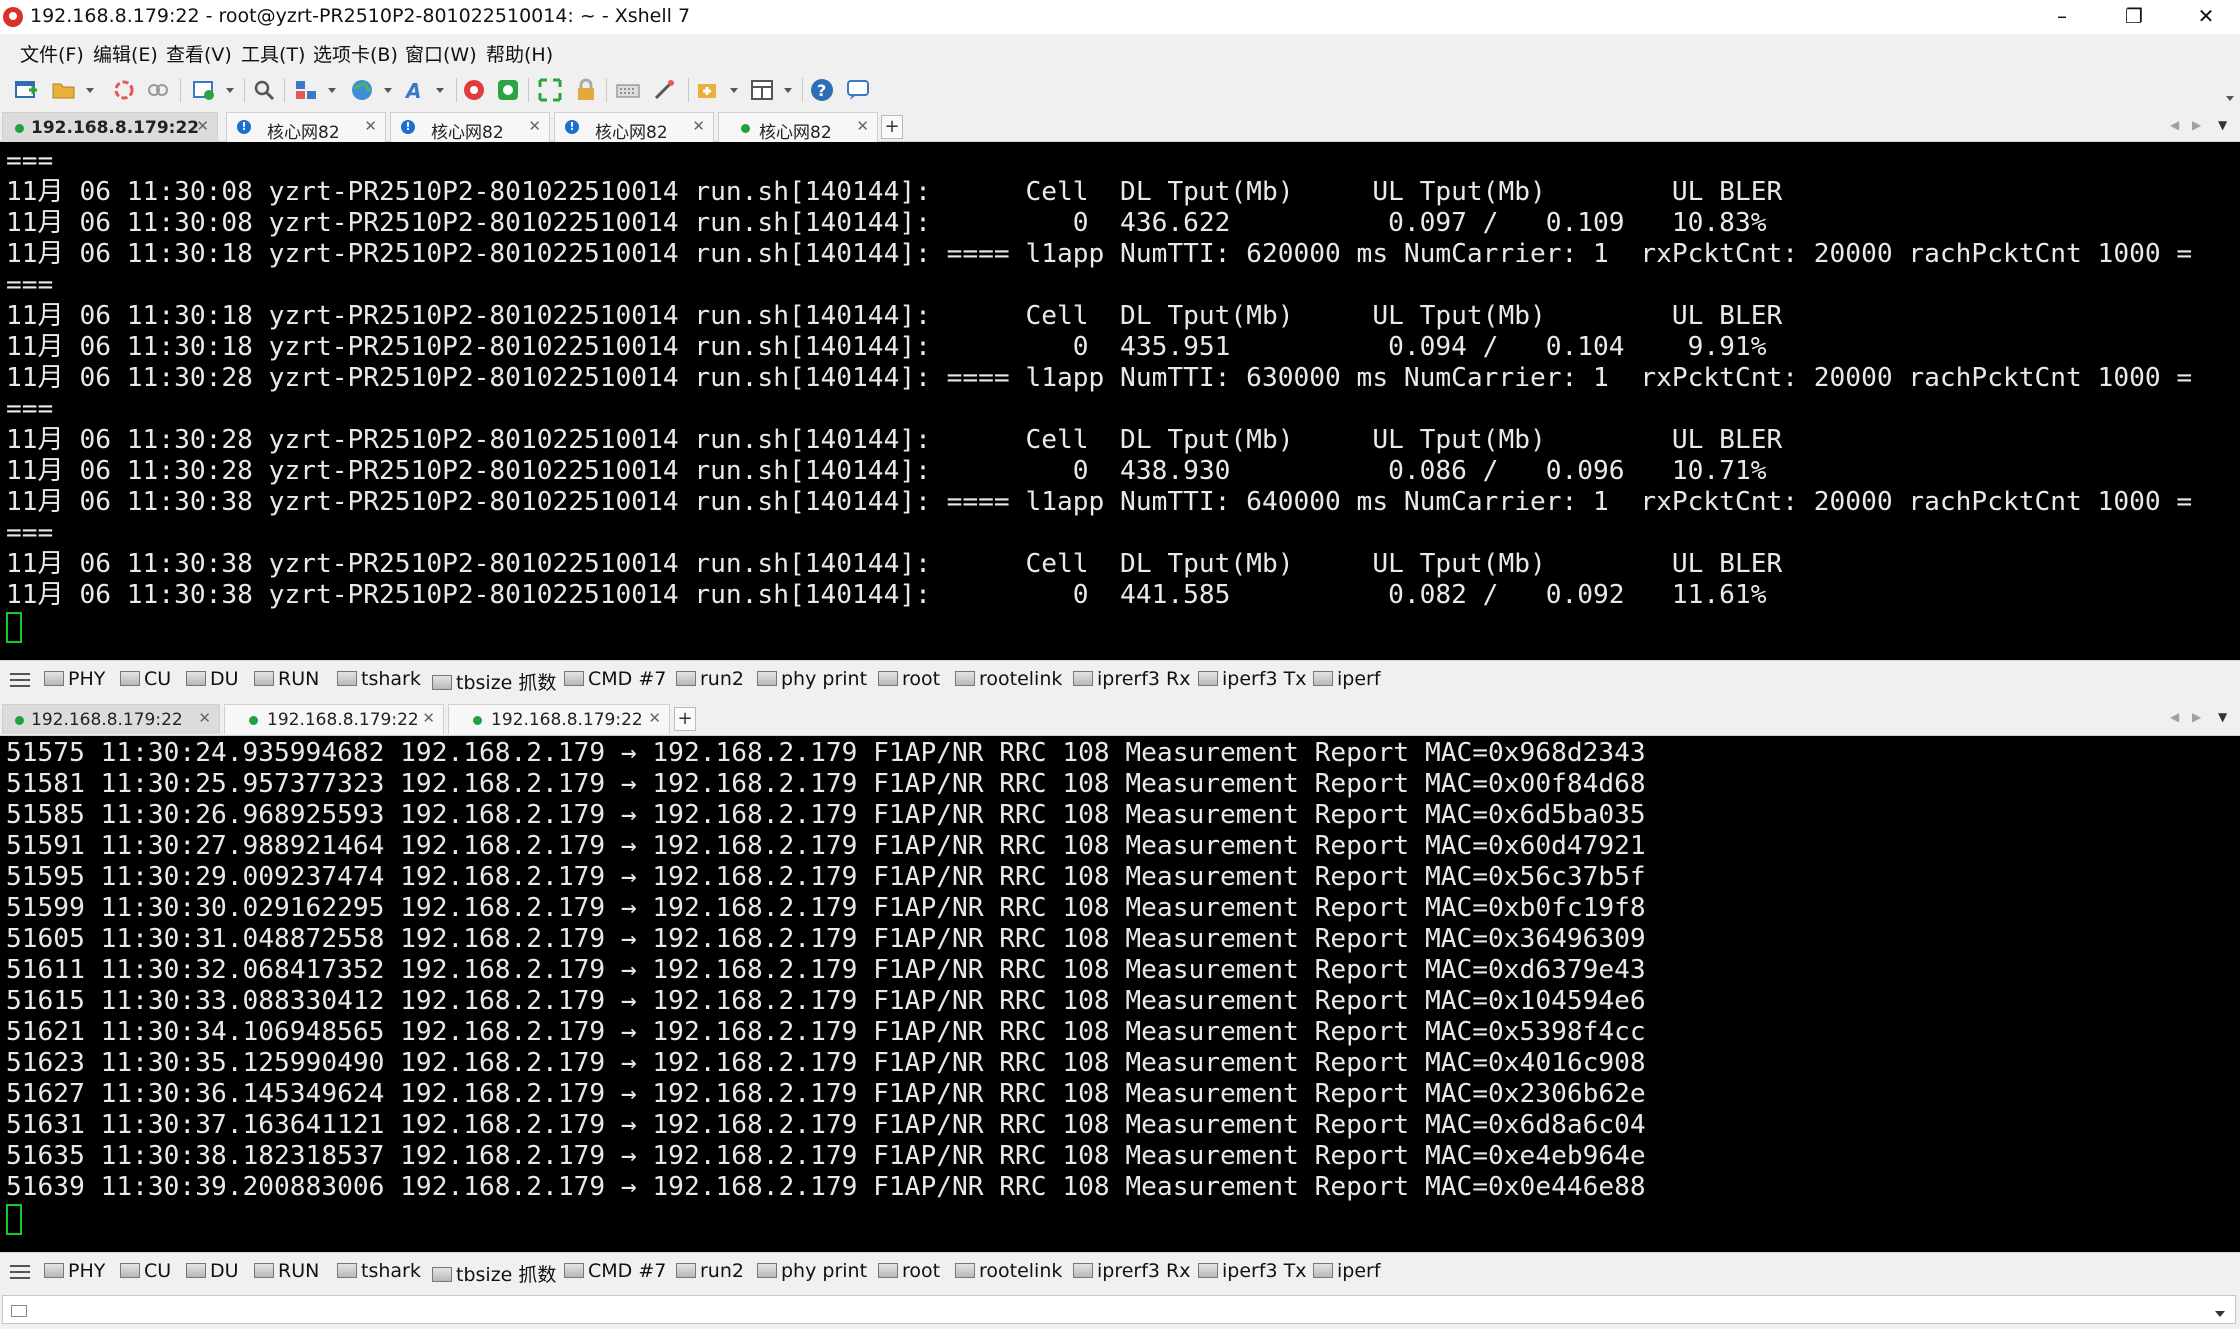 Image resolution: width=2240 pixels, height=1329 pixels. I want to click on compose-input, so click(1119, 1309).